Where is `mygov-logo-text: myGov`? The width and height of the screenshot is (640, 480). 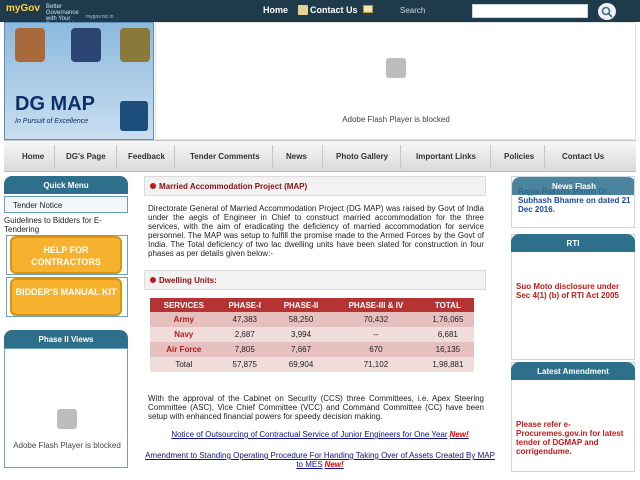
mygov-logo-text: myGov is located at coordinates (23, 8).